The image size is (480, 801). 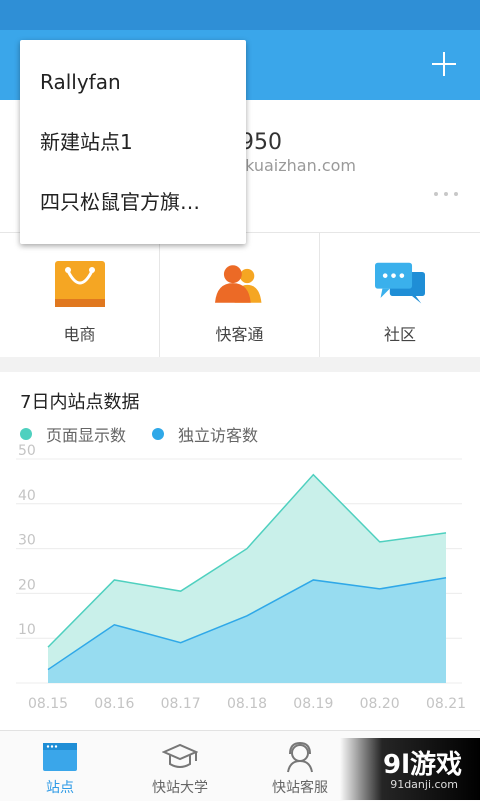 I want to click on more-options-icon, so click(x=446, y=194).